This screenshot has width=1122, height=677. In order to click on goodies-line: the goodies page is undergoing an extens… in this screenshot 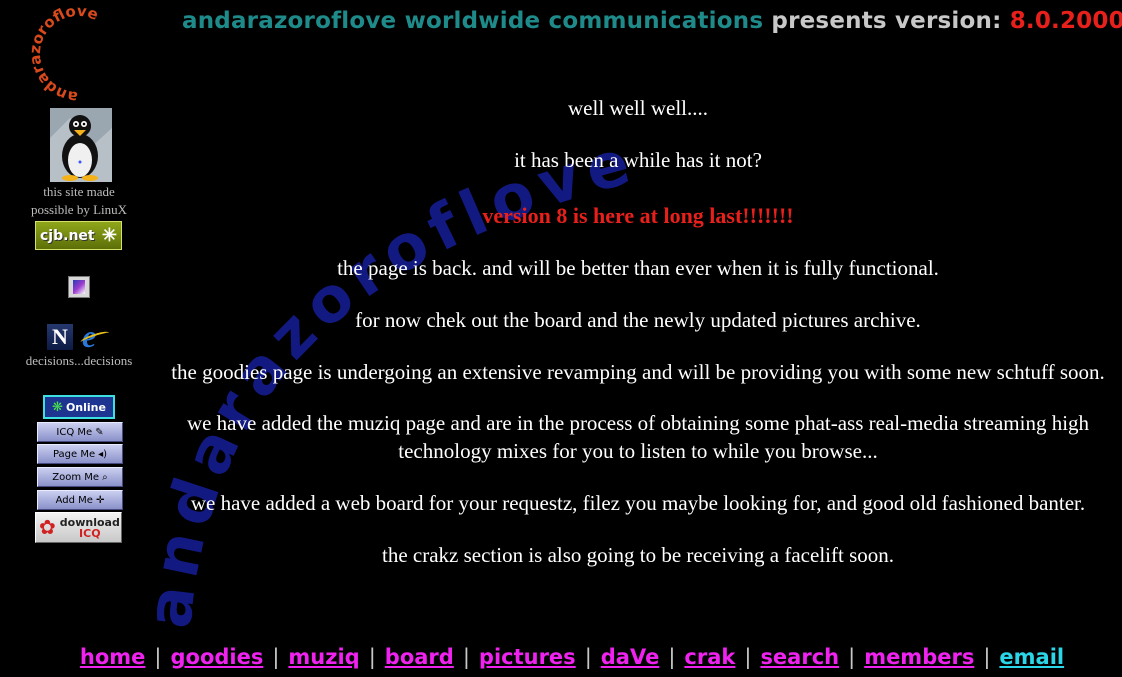, I will do `click(638, 372)`.